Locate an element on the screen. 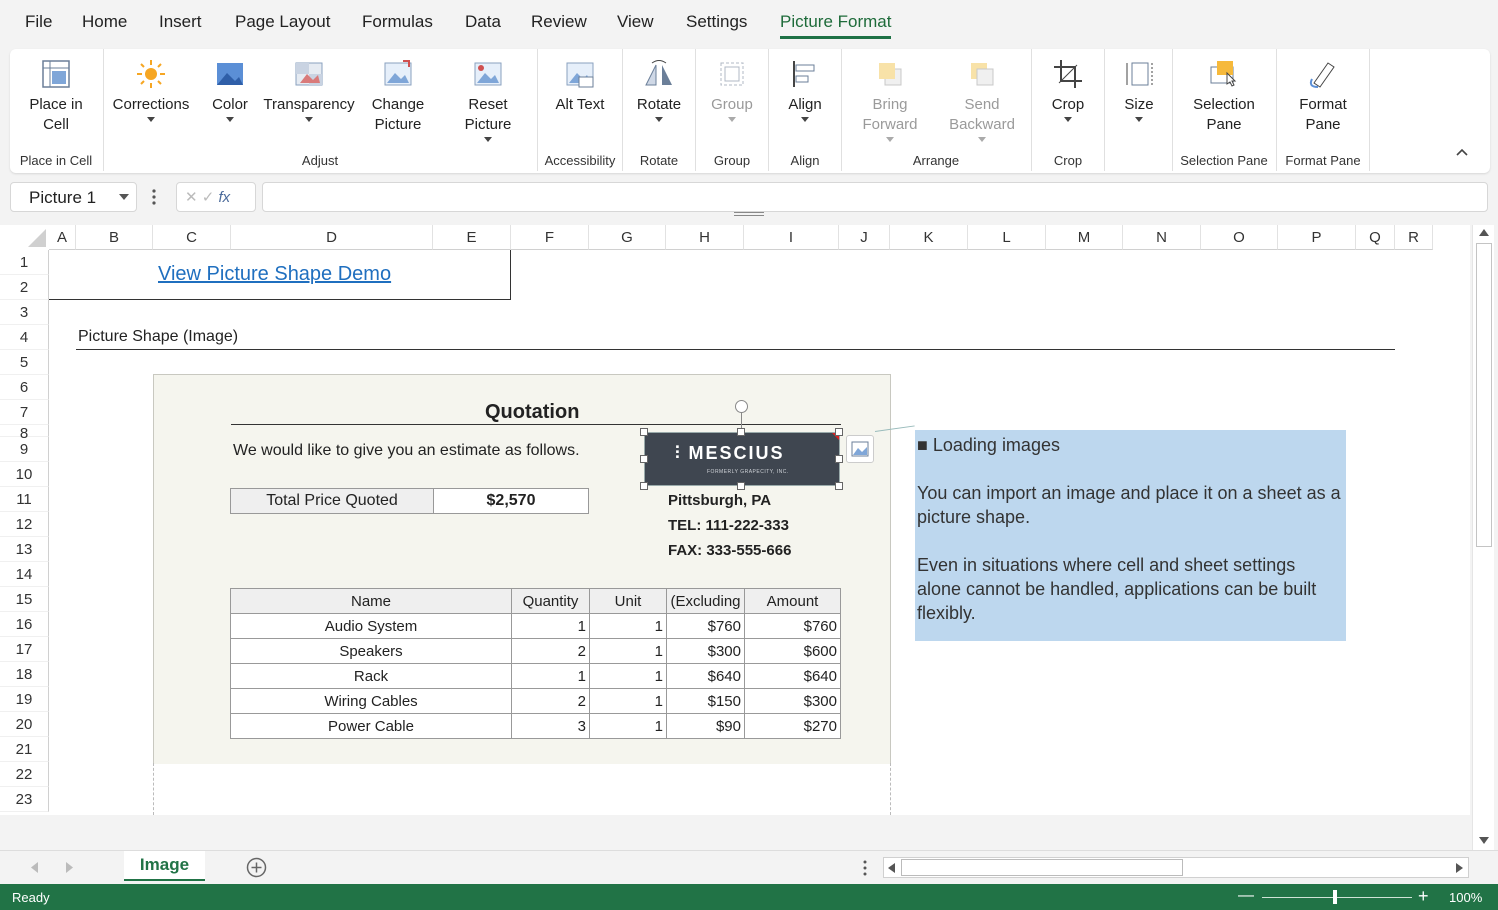 Image resolution: width=1498 pixels, height=910 pixels. row-header: 10 is located at coordinates (24, 474).